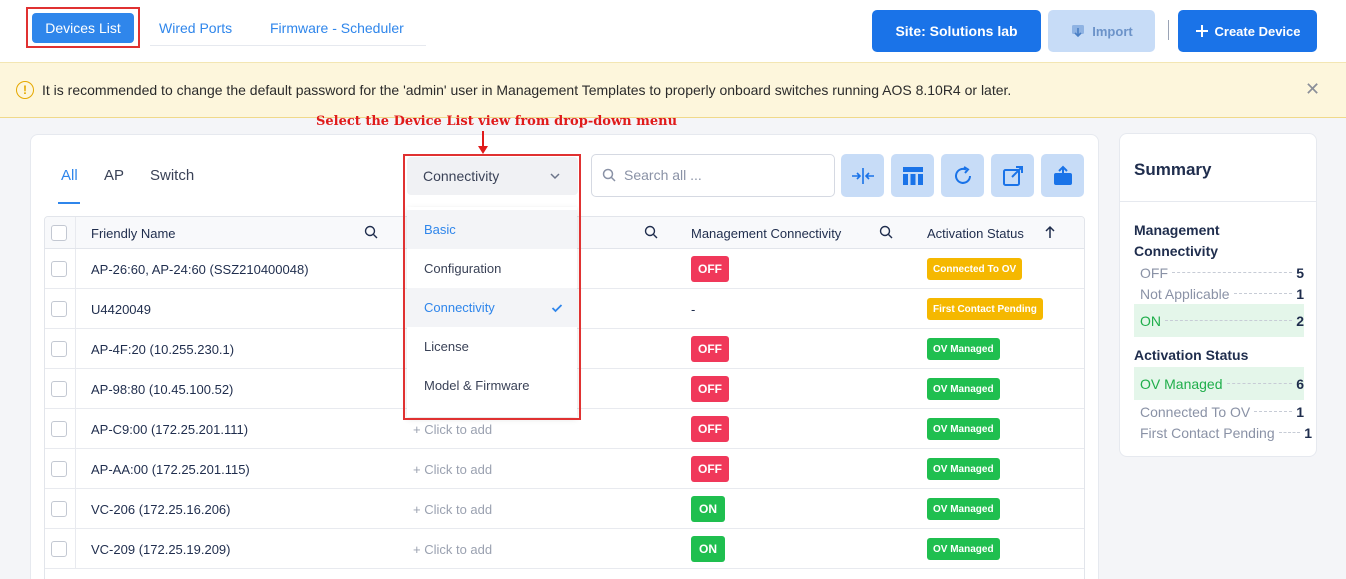 This screenshot has width=1346, height=579. What do you see at coordinates (956, 31) in the screenshot?
I see `site-selector-button: Site: Solutions lab` at bounding box center [956, 31].